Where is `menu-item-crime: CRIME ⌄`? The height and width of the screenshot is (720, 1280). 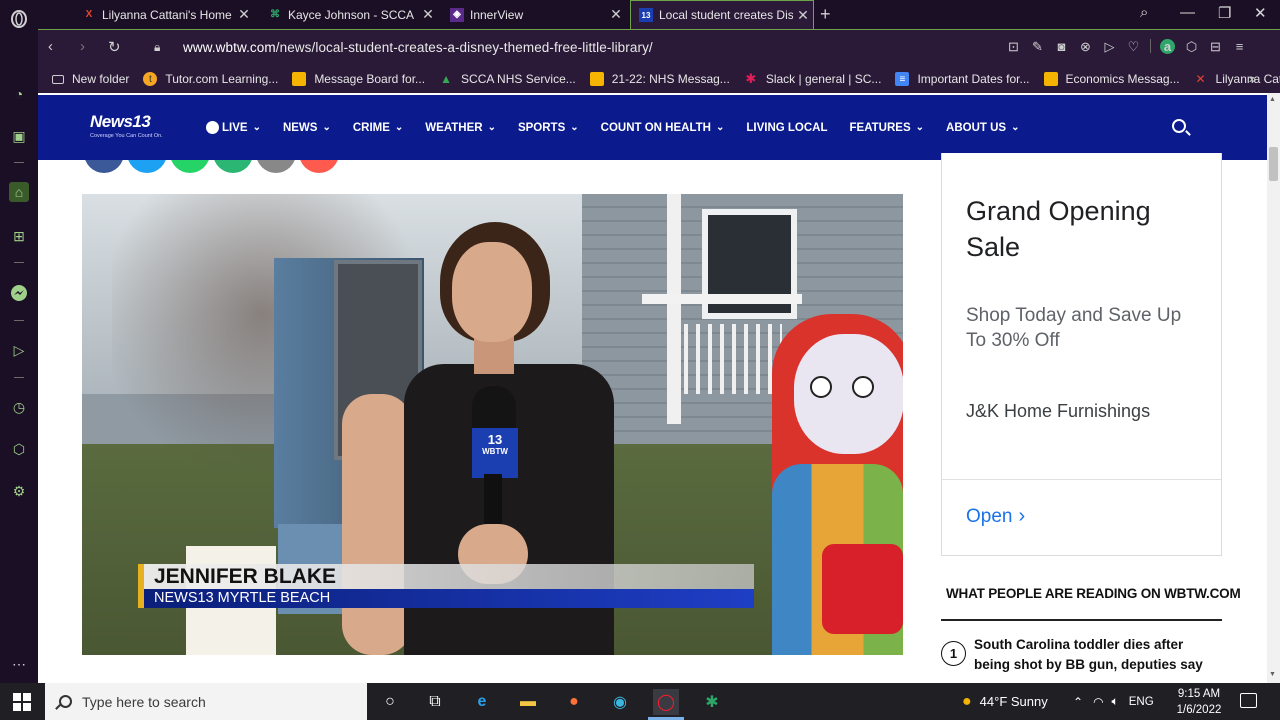
menu-item-crime: CRIME ⌄ is located at coordinates (378, 128).